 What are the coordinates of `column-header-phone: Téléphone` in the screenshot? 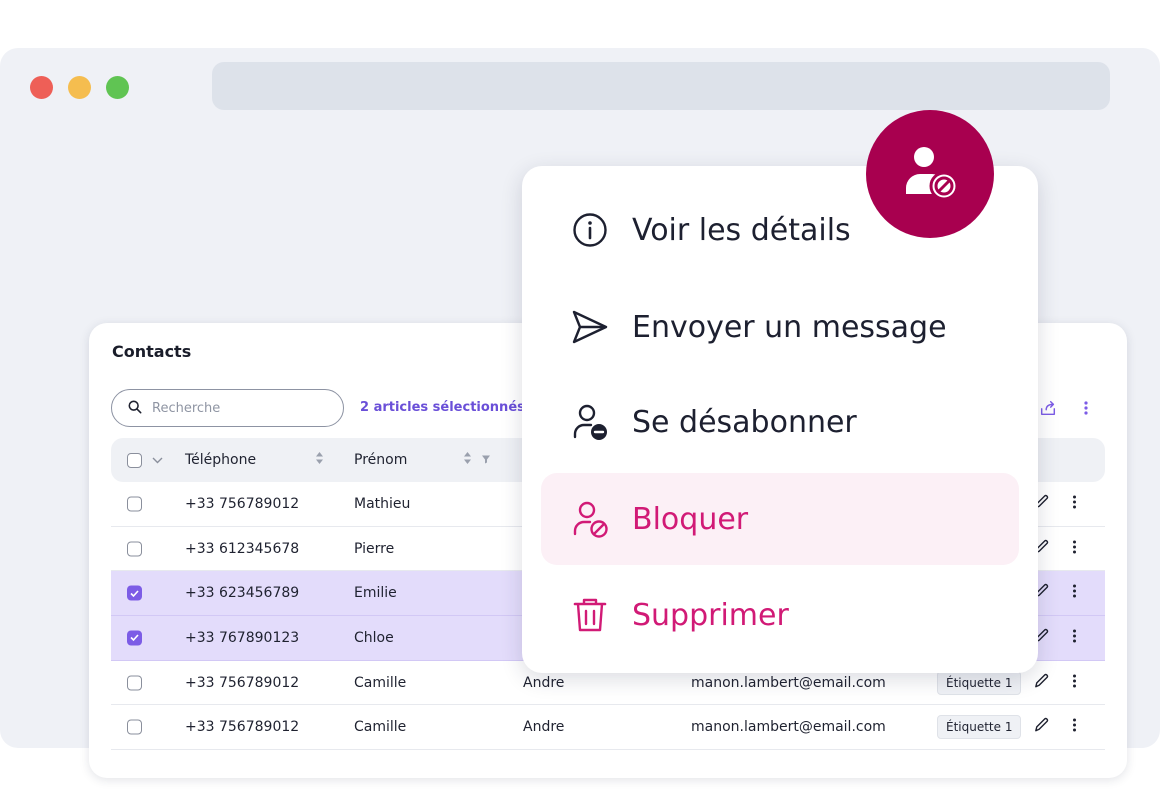 It's located at (220, 460).